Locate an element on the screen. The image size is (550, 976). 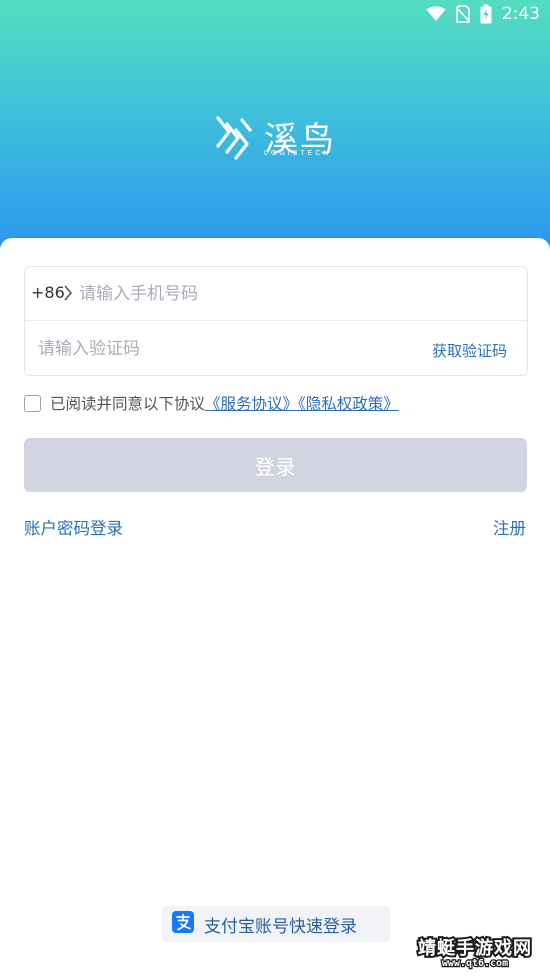
battery-charging-icon is located at coordinates (486, 14).